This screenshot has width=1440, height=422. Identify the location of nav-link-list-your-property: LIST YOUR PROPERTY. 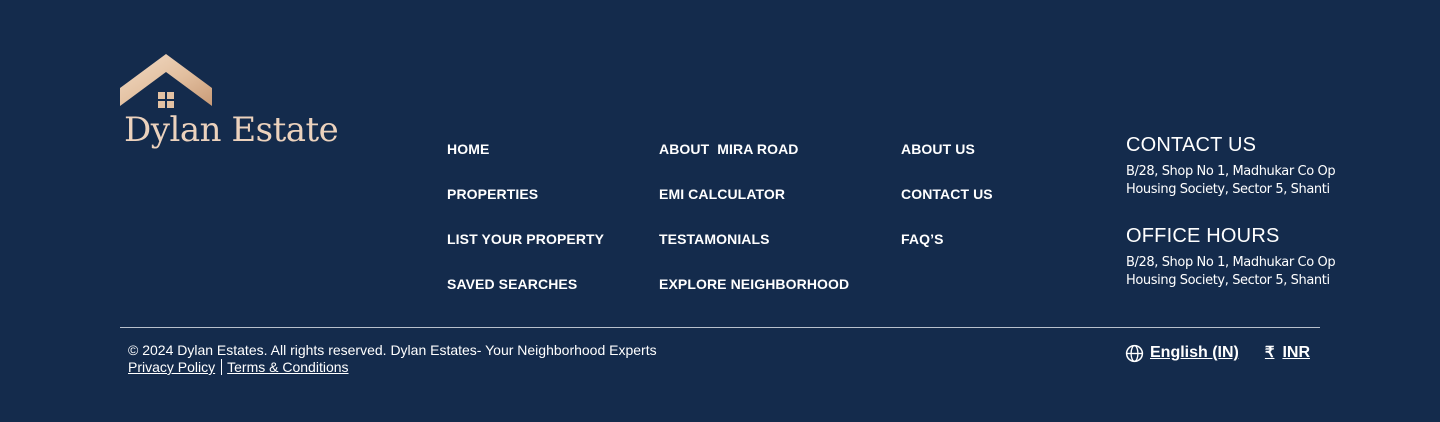
(525, 239).